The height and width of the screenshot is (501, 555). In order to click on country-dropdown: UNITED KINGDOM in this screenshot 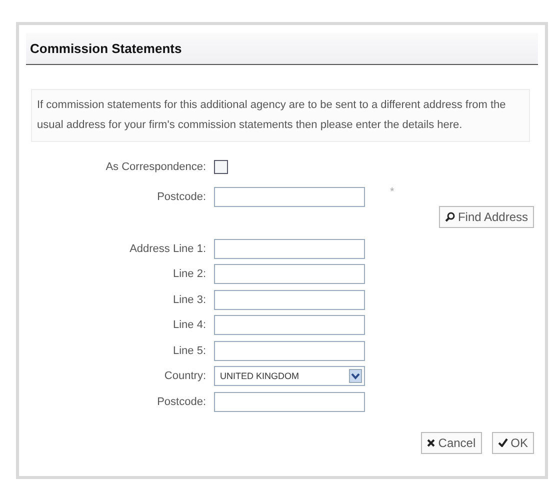, I will do `click(289, 376)`.